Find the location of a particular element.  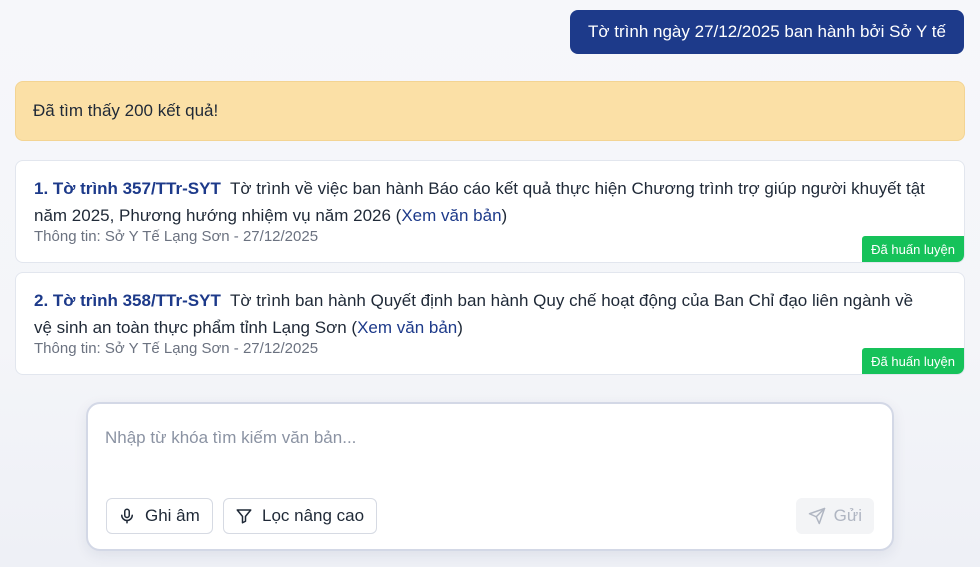

funnel-icon is located at coordinates (244, 516).